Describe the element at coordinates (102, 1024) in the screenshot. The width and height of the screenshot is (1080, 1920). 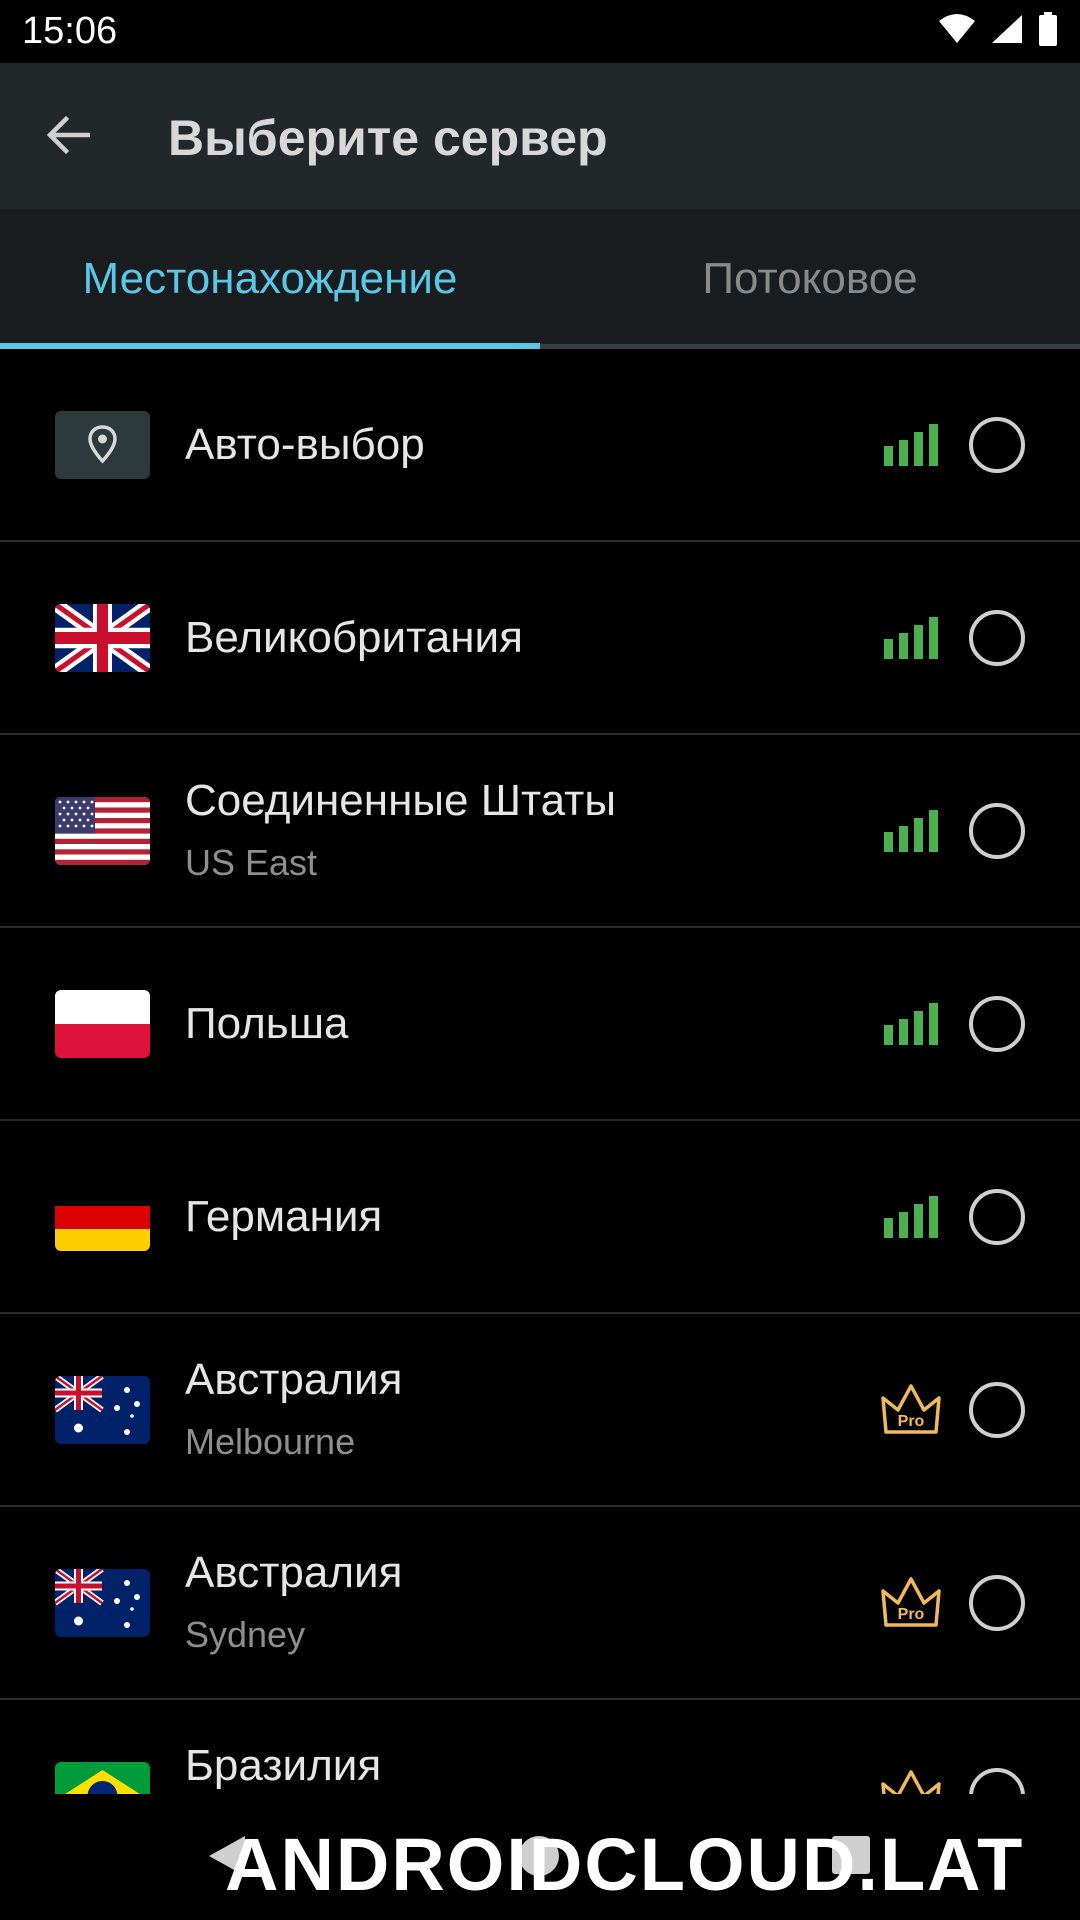
I see `poland-flag-icon` at that location.